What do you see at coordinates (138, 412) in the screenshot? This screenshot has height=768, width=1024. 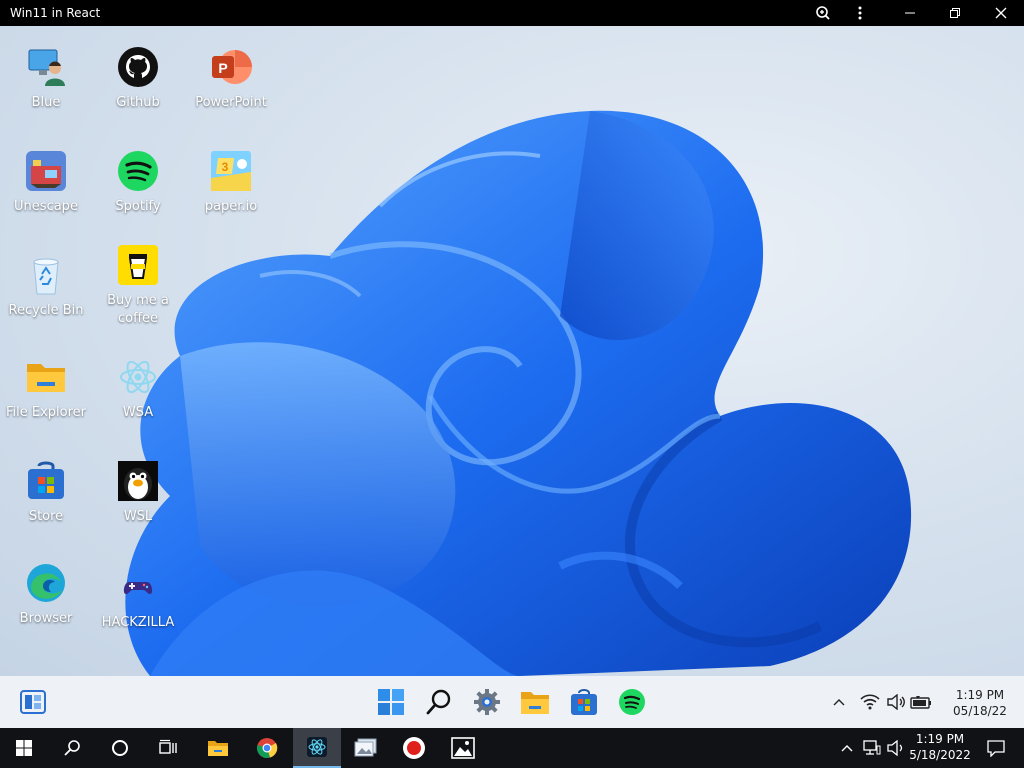 I see `desktop-icon-label: WSA` at bounding box center [138, 412].